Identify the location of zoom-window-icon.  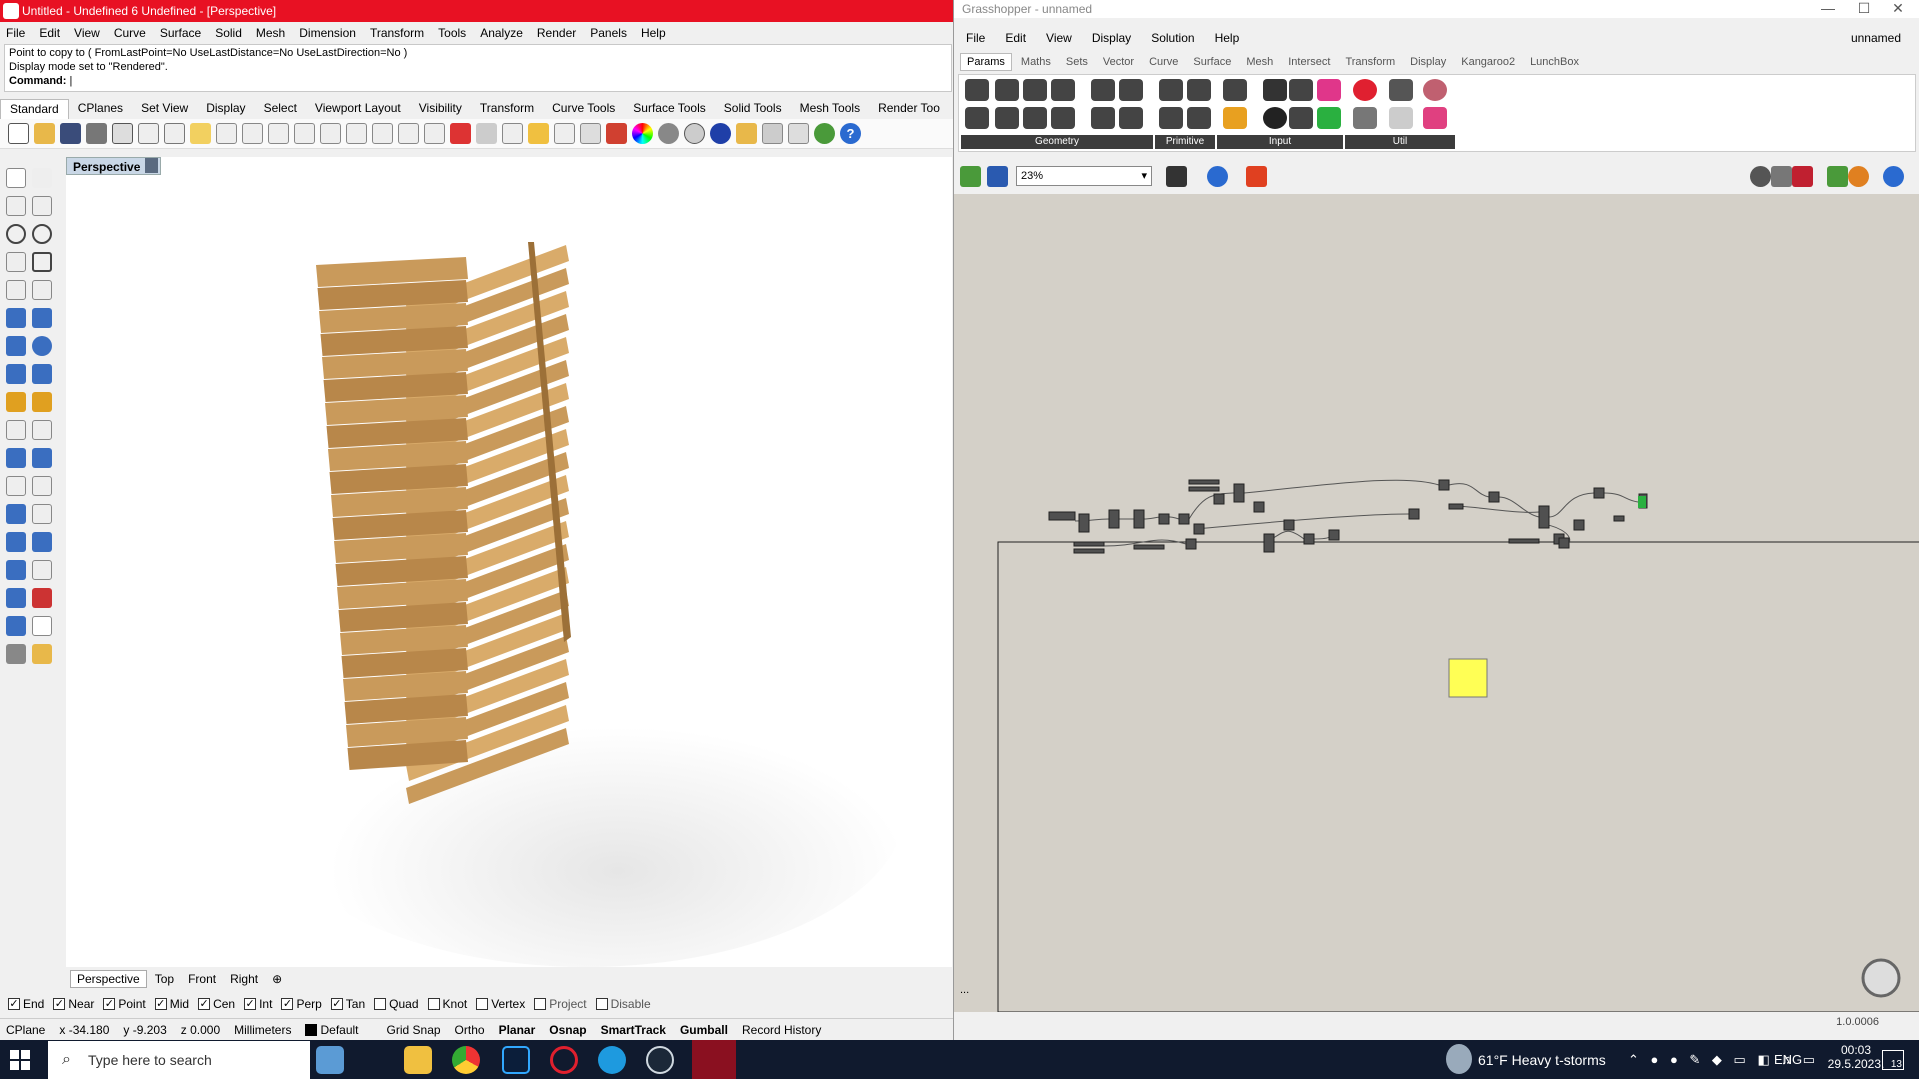
(330, 133).